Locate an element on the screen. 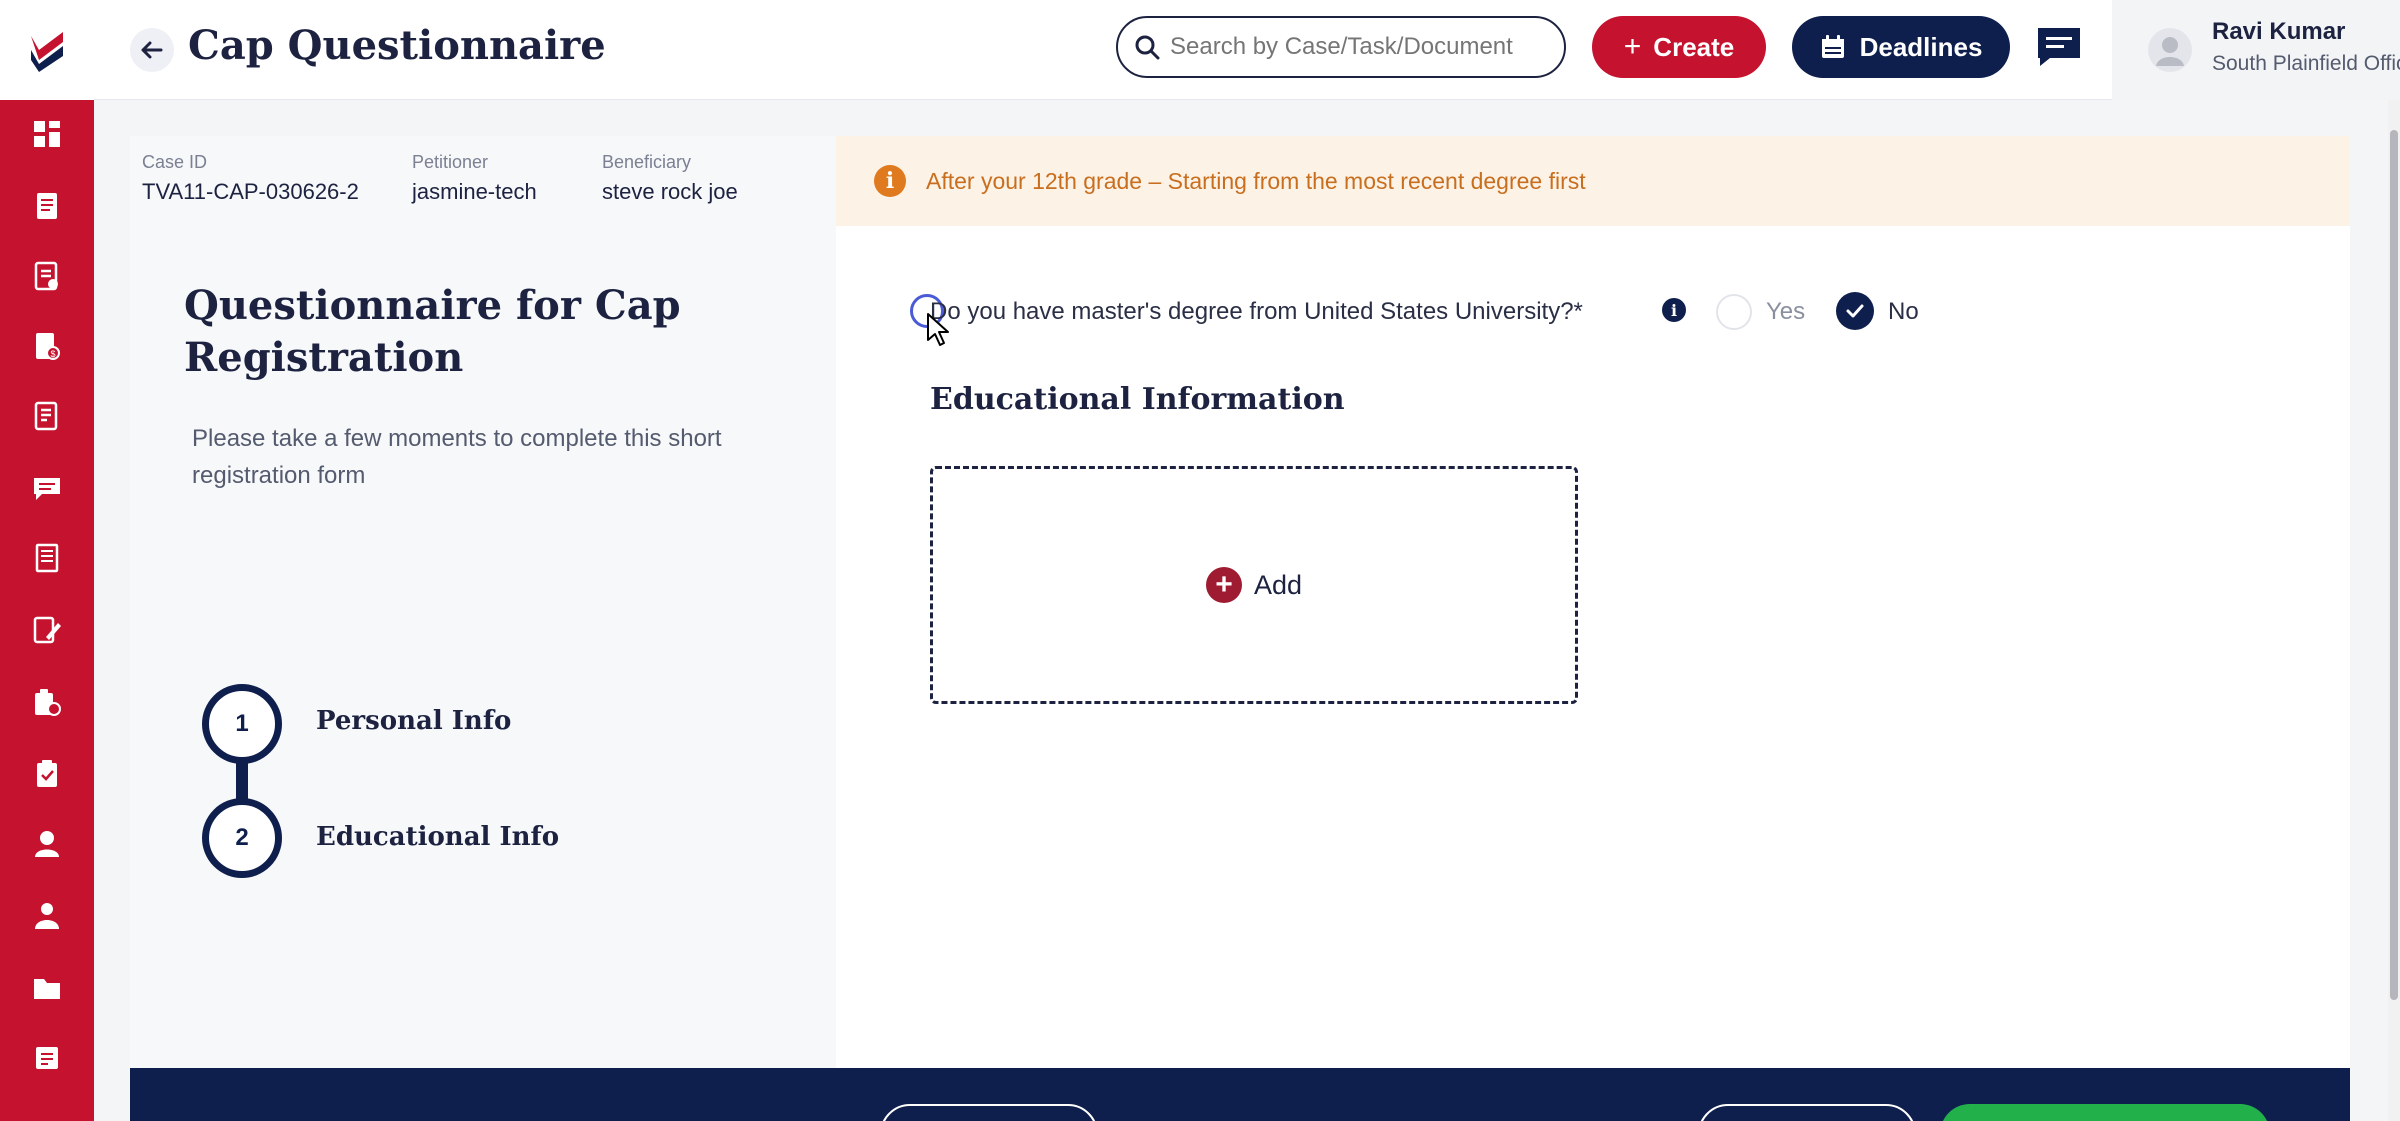 The height and width of the screenshot is (1121, 2400). radio-no-label: No is located at coordinates (1903, 312).